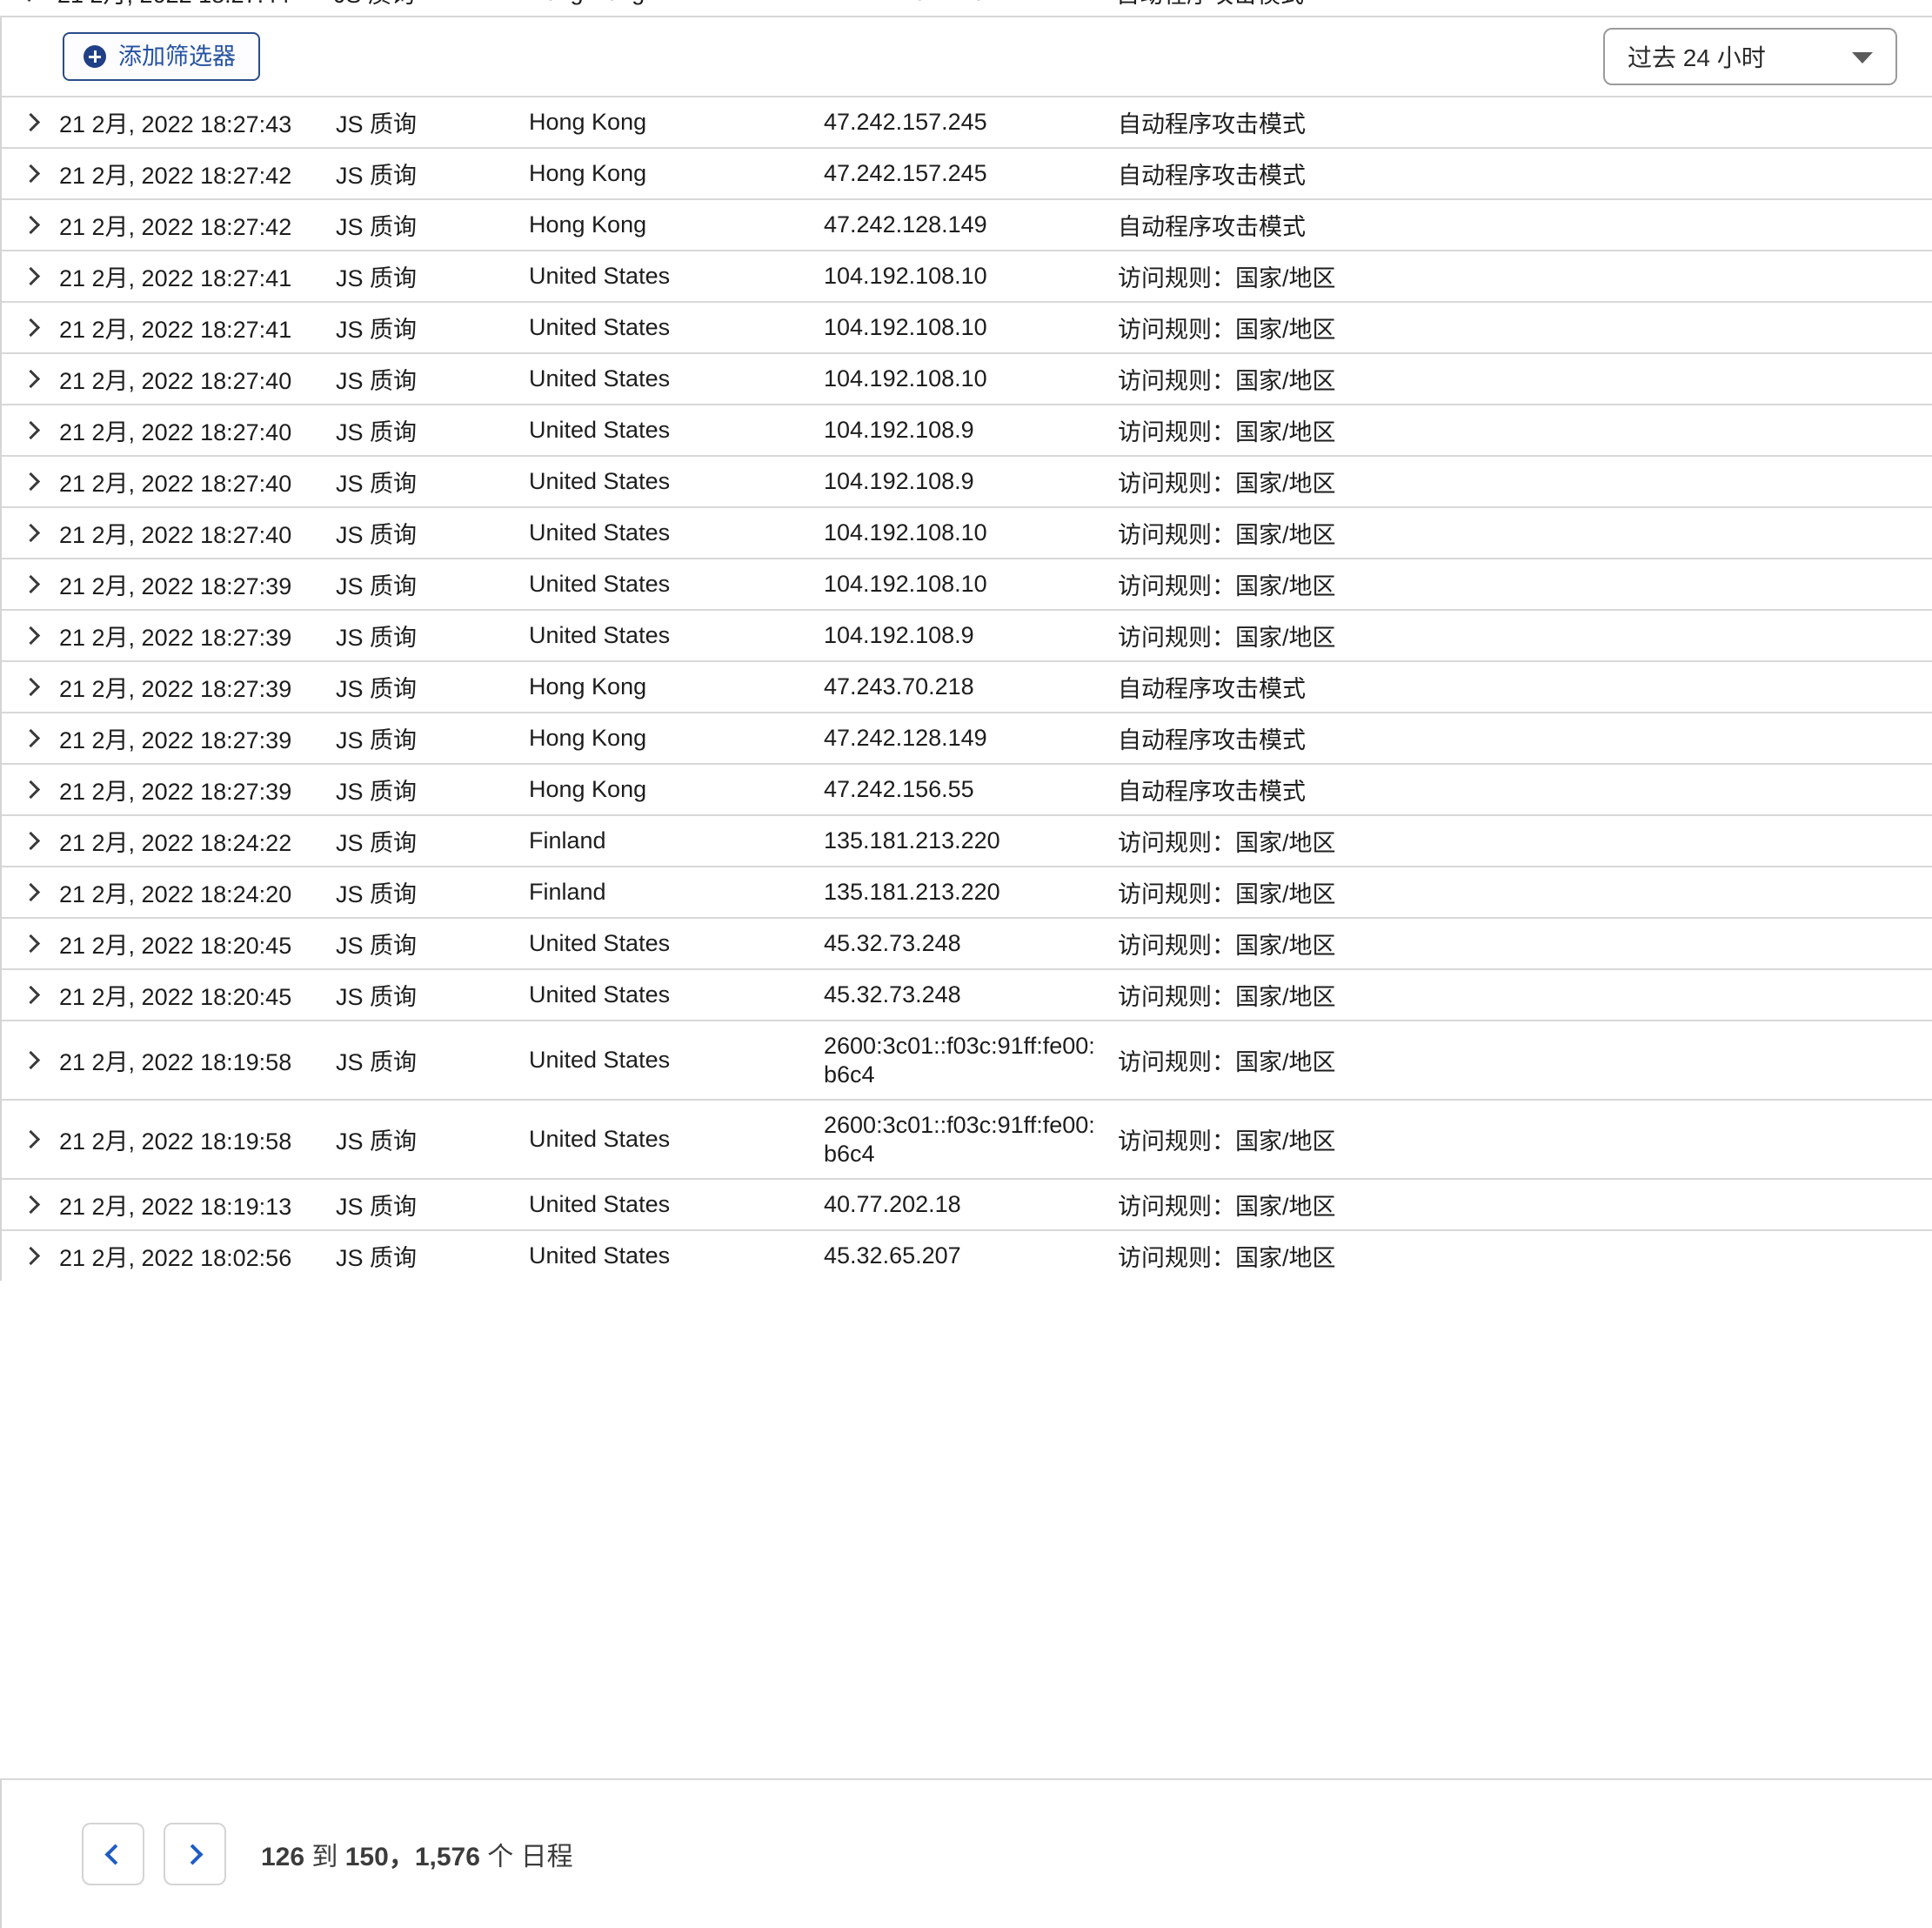 This screenshot has height=1928, width=1932. Describe the element at coordinates (175, 124) in the screenshot. I see `cell-date: 21 2月, 2022 18:27:43` at that location.